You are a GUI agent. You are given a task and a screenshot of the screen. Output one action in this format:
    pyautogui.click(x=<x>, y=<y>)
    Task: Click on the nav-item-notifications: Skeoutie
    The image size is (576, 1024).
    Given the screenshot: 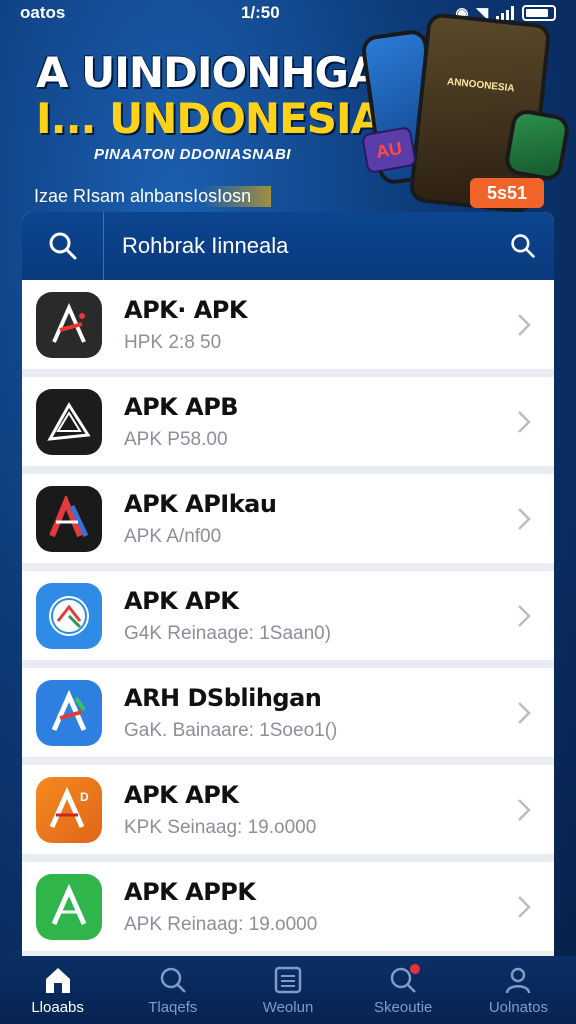 What is the action you would take?
    pyautogui.click(x=403, y=990)
    